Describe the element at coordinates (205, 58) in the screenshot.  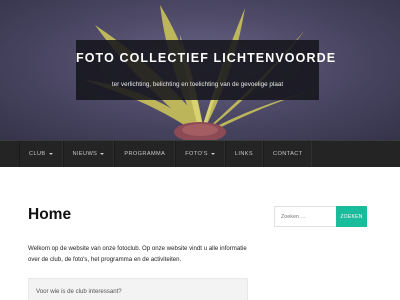
I see `site-title: FOTO COLLECTIEF LICHTENVOORDE` at that location.